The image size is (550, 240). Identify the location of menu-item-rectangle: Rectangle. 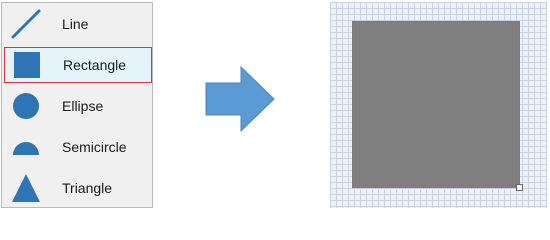
(78, 65).